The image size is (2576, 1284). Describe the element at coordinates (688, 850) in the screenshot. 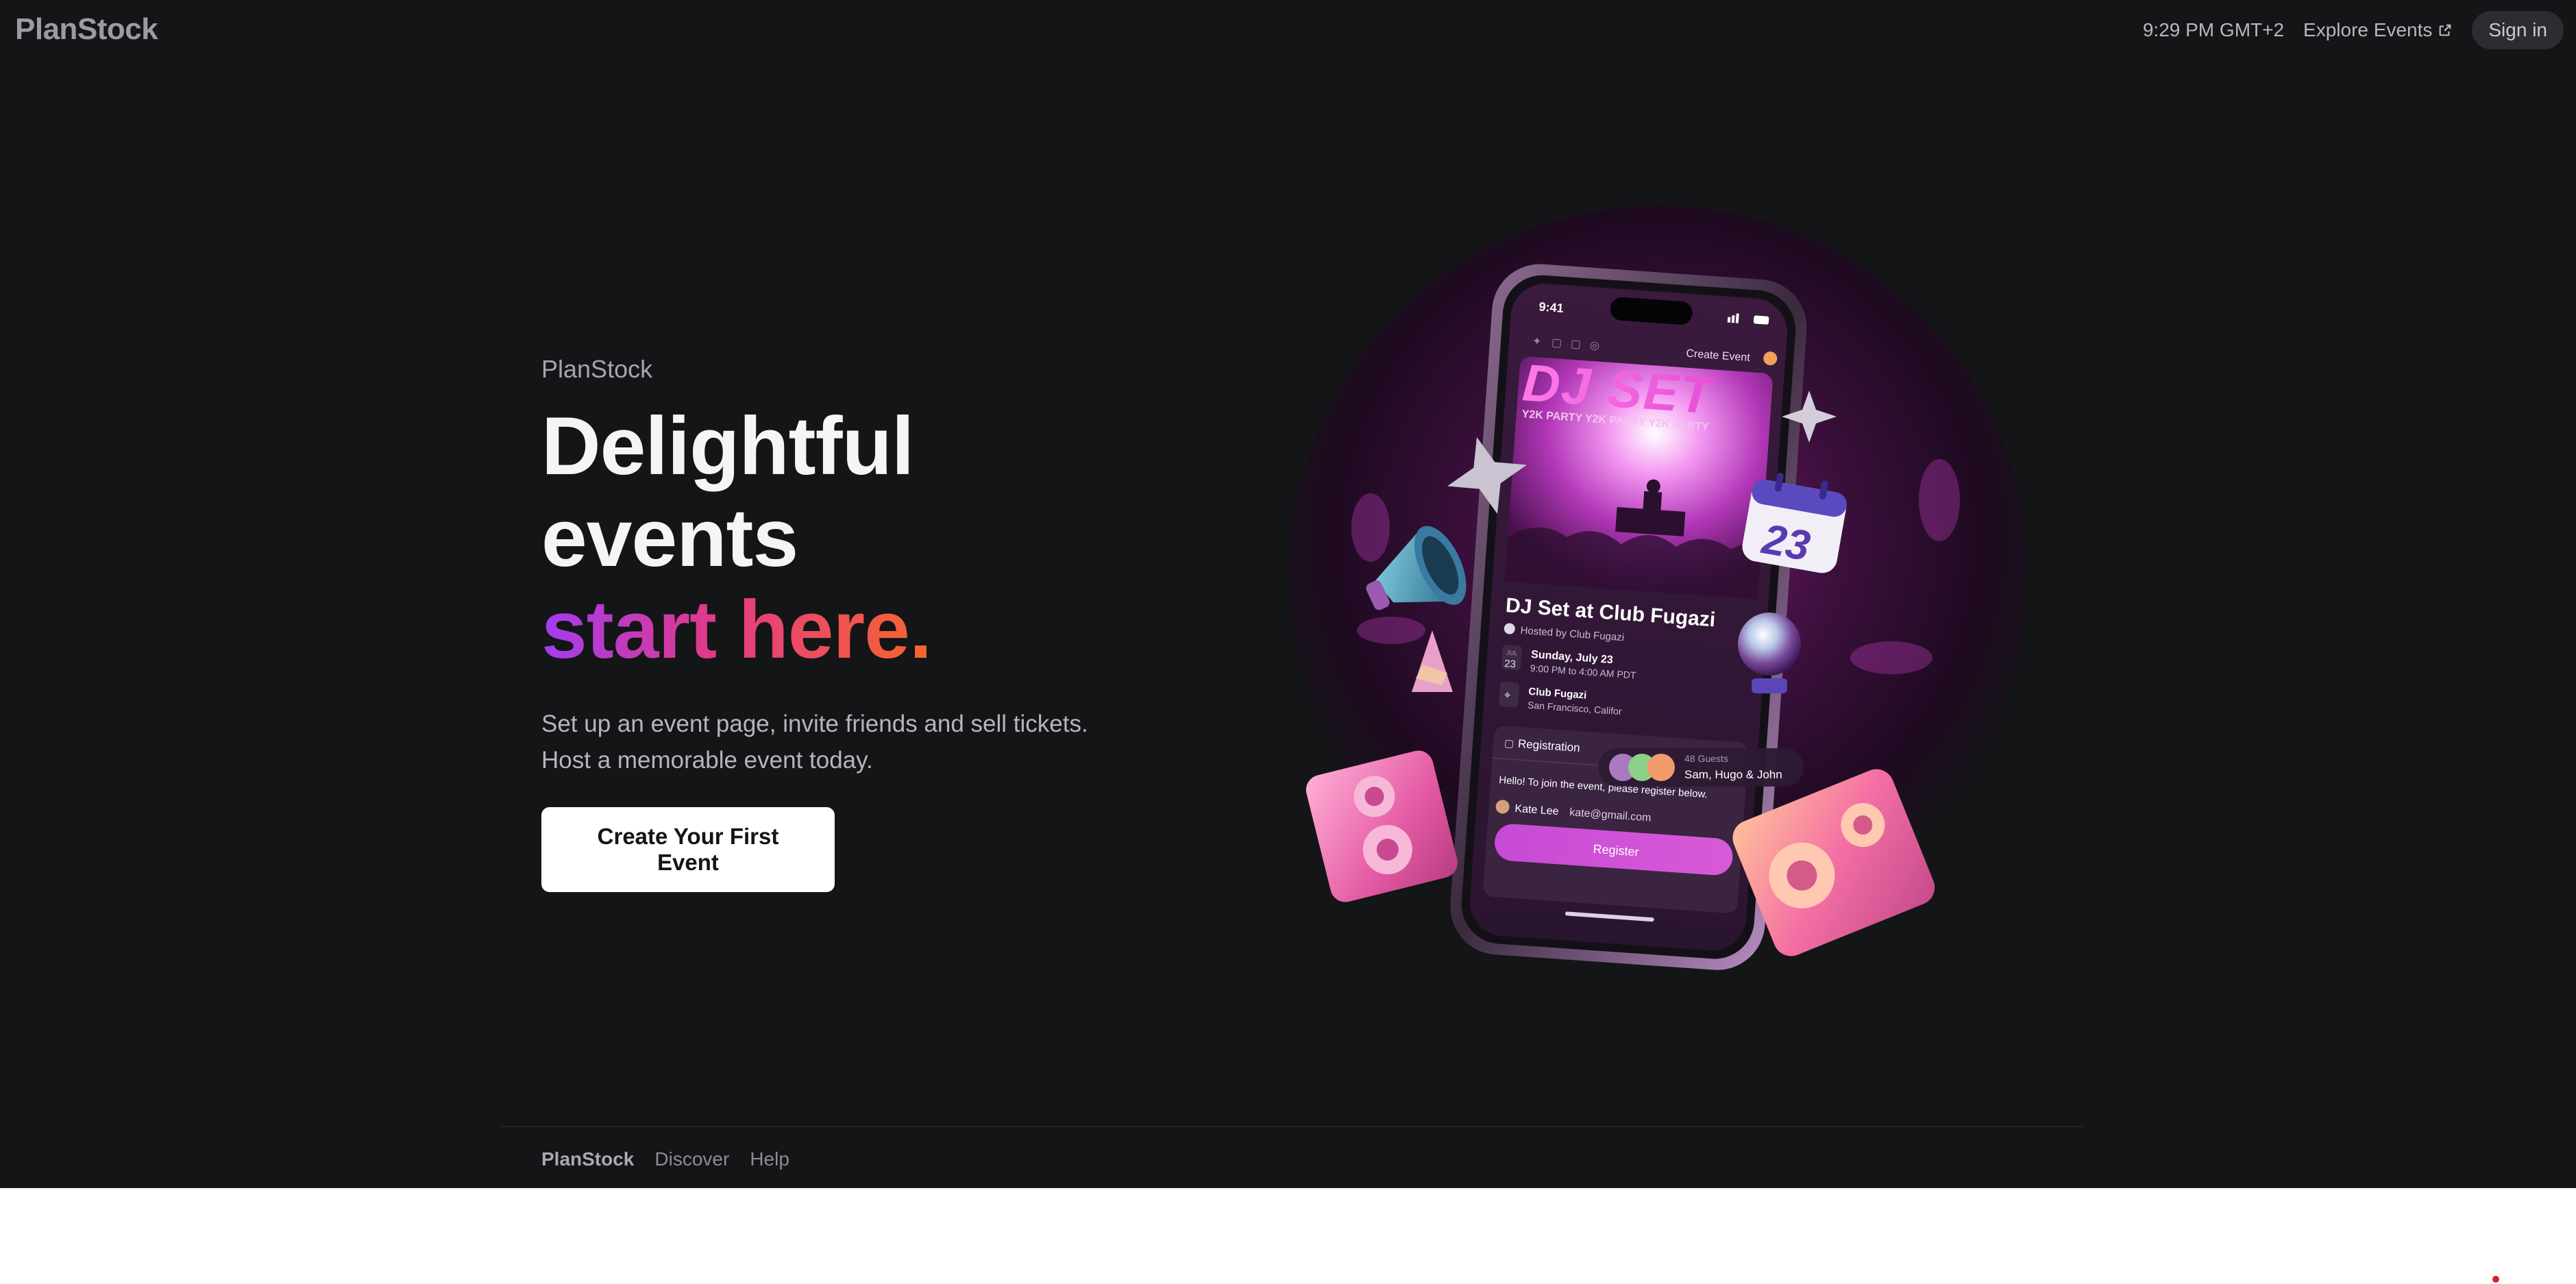

I see `create-first-event-button: Create Your First Event` at that location.